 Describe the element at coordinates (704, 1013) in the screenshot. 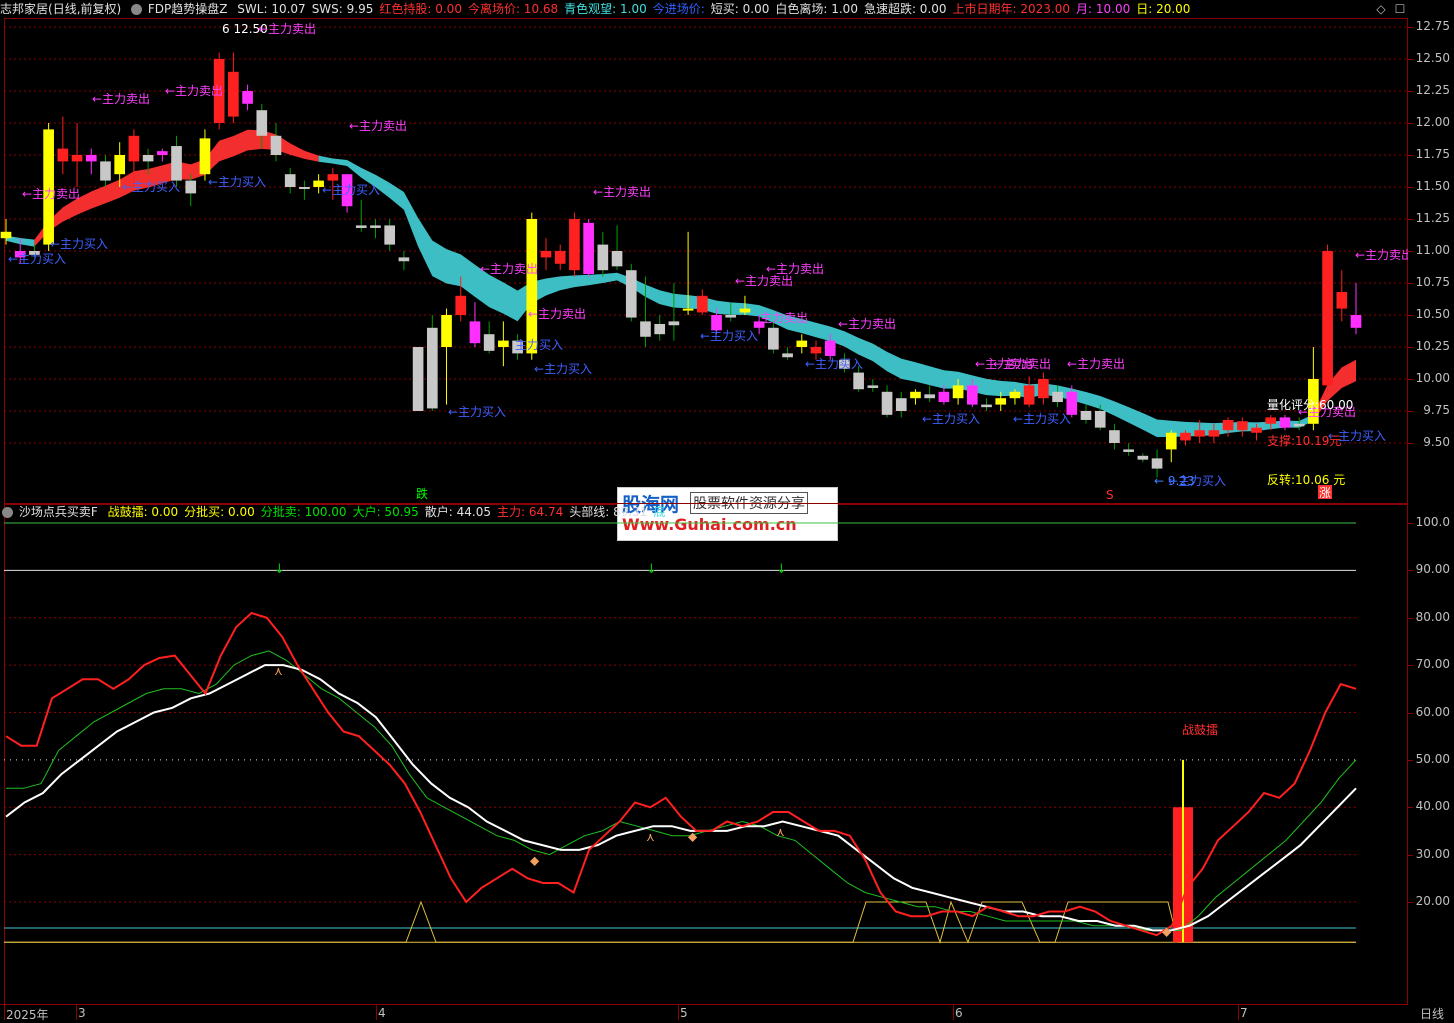

I see `x-axis` at that location.